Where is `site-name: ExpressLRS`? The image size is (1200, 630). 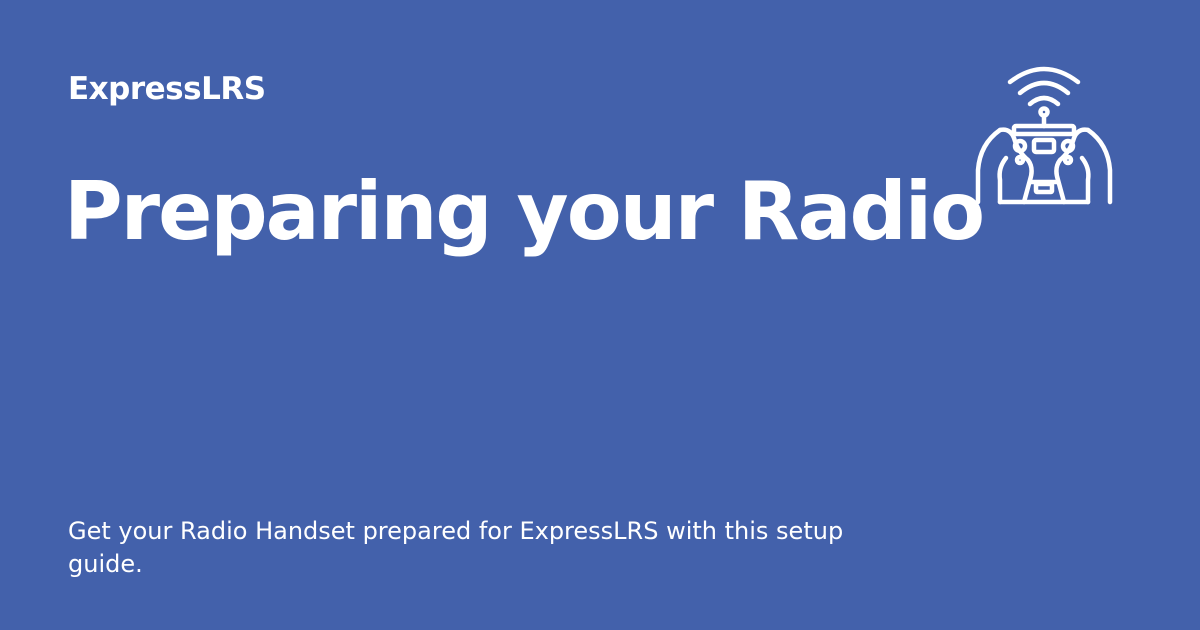 site-name: ExpressLRS is located at coordinates (167, 89).